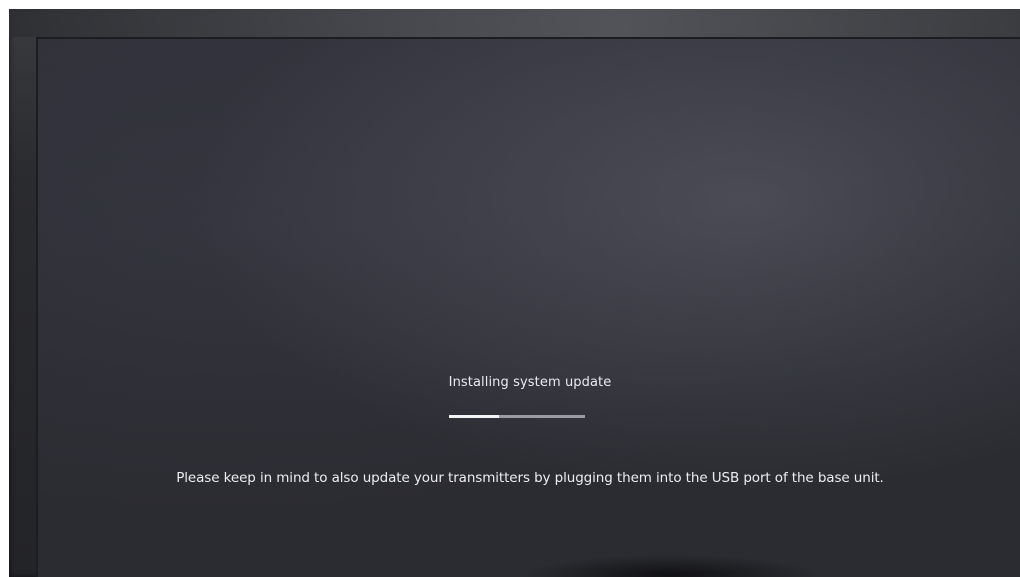  I want to click on update-progress-bar, so click(517, 416).